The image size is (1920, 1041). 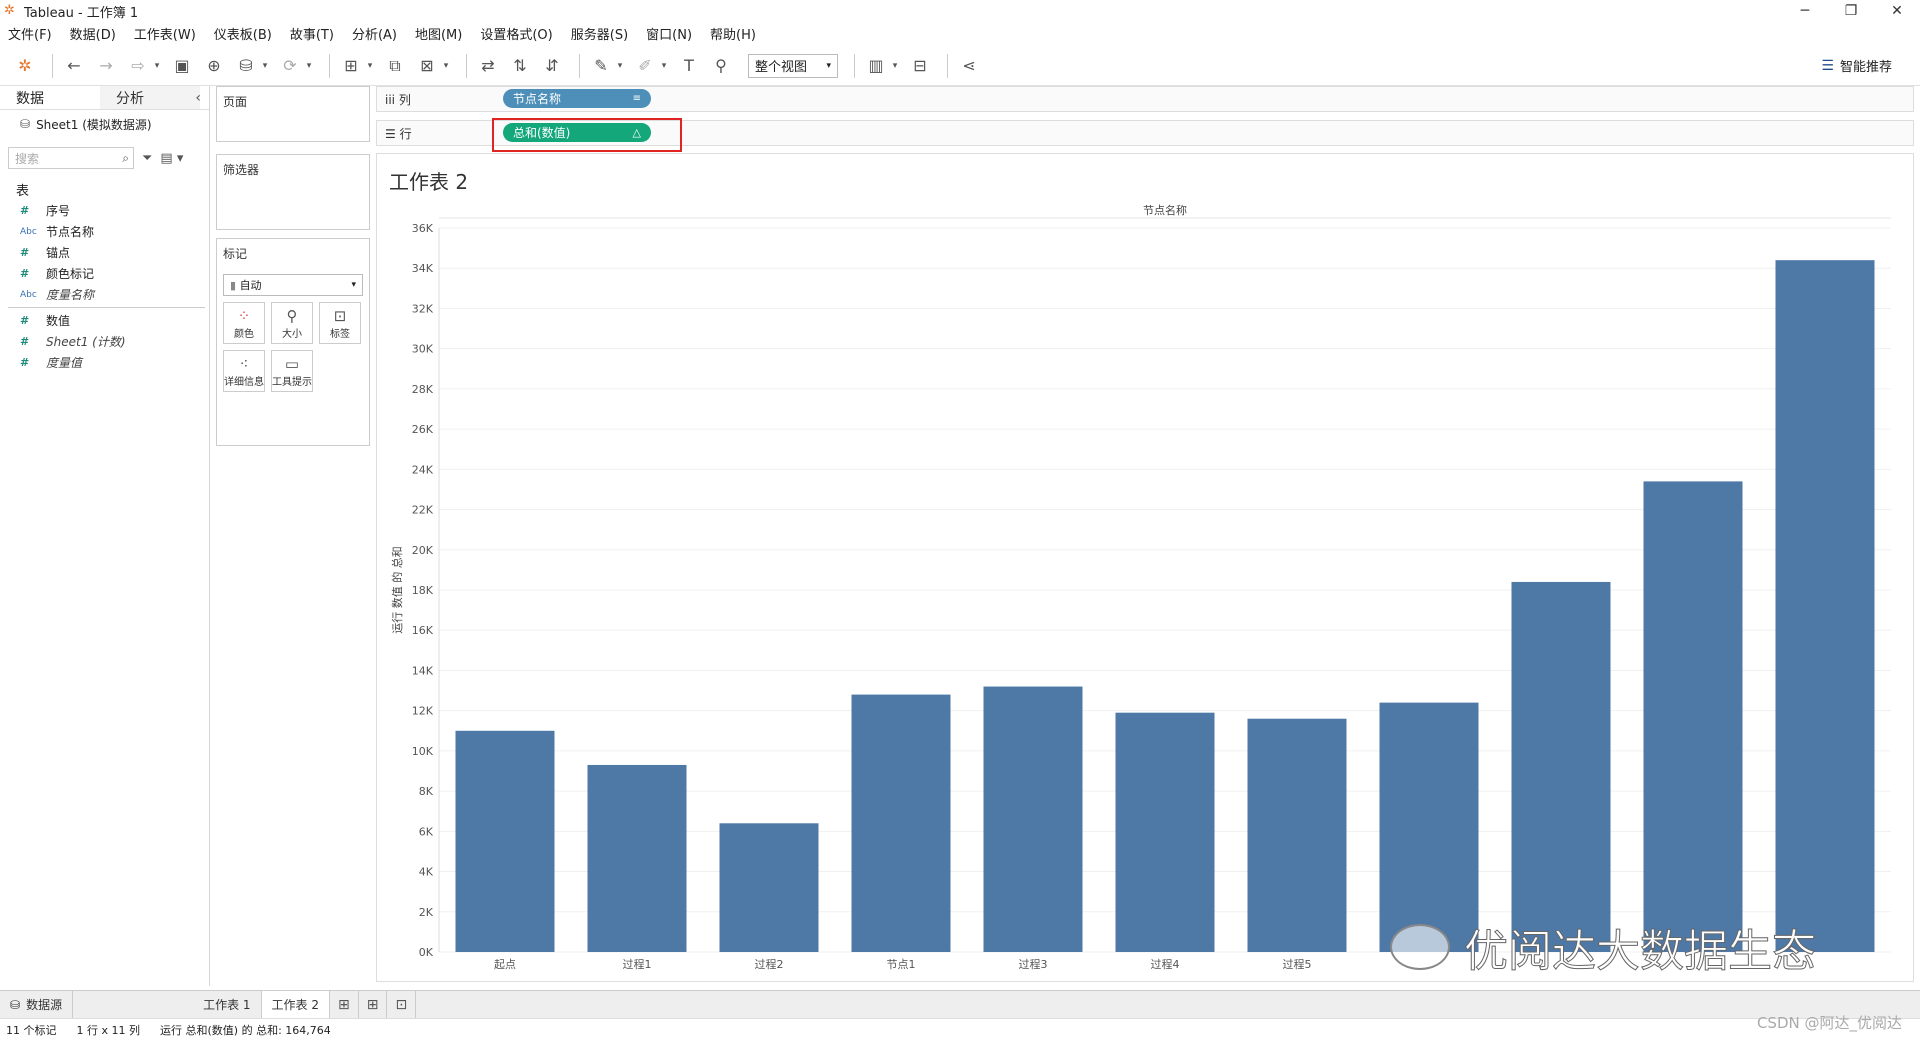 I want to click on view-fit-value: 整个视图, so click(x=781, y=67).